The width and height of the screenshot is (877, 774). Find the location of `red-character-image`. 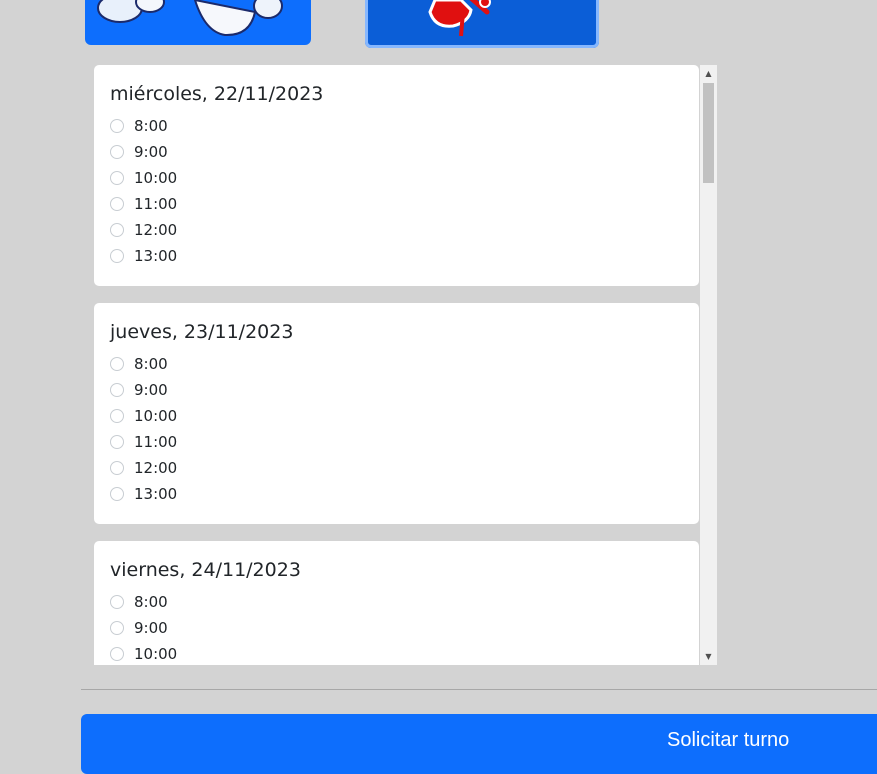

red-character-image is located at coordinates (459, 18).